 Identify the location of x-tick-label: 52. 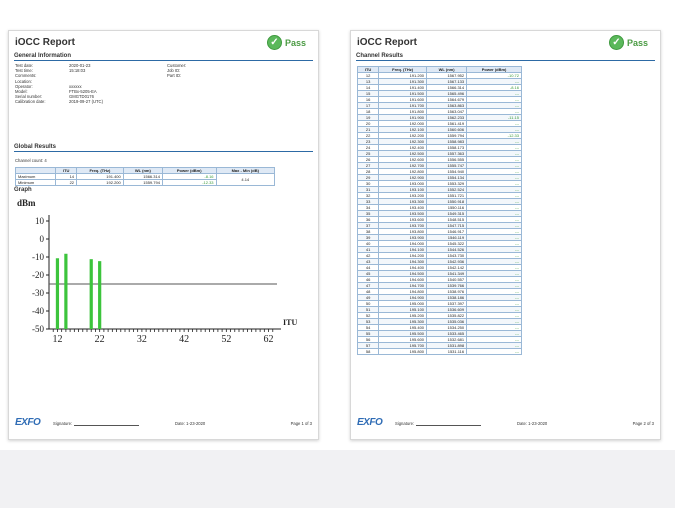
(226, 339).